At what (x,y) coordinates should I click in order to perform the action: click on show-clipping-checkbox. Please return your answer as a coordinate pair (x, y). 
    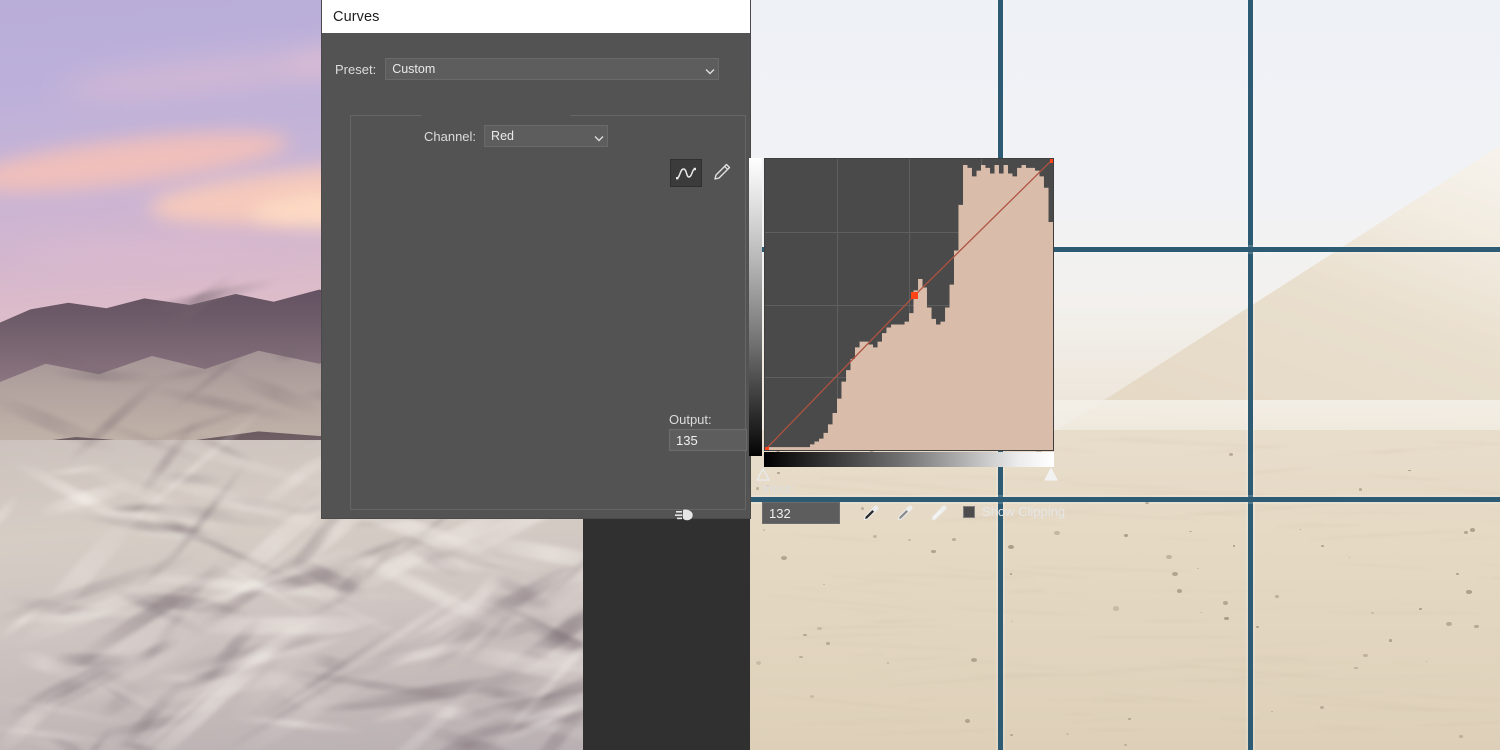
    Looking at the image, I should click on (969, 511).